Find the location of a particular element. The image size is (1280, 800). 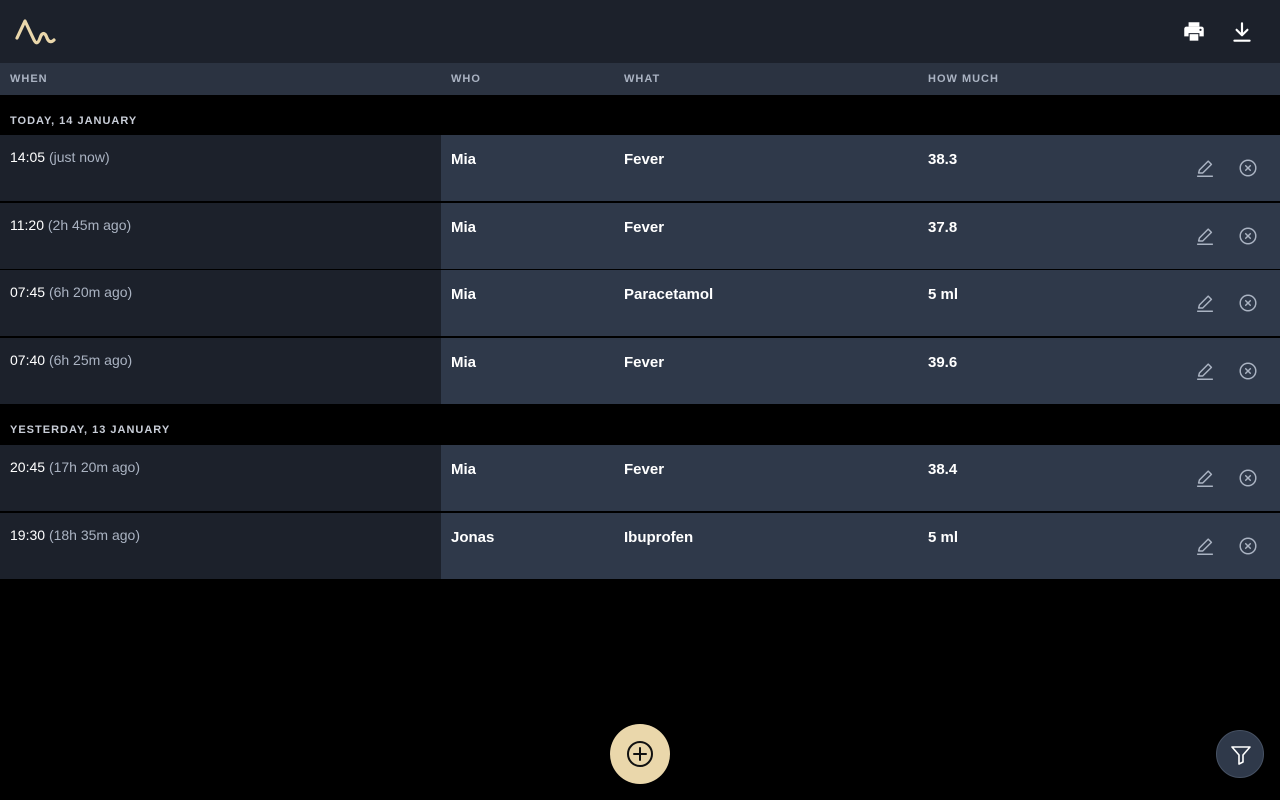

top-bar is located at coordinates (640, 31).